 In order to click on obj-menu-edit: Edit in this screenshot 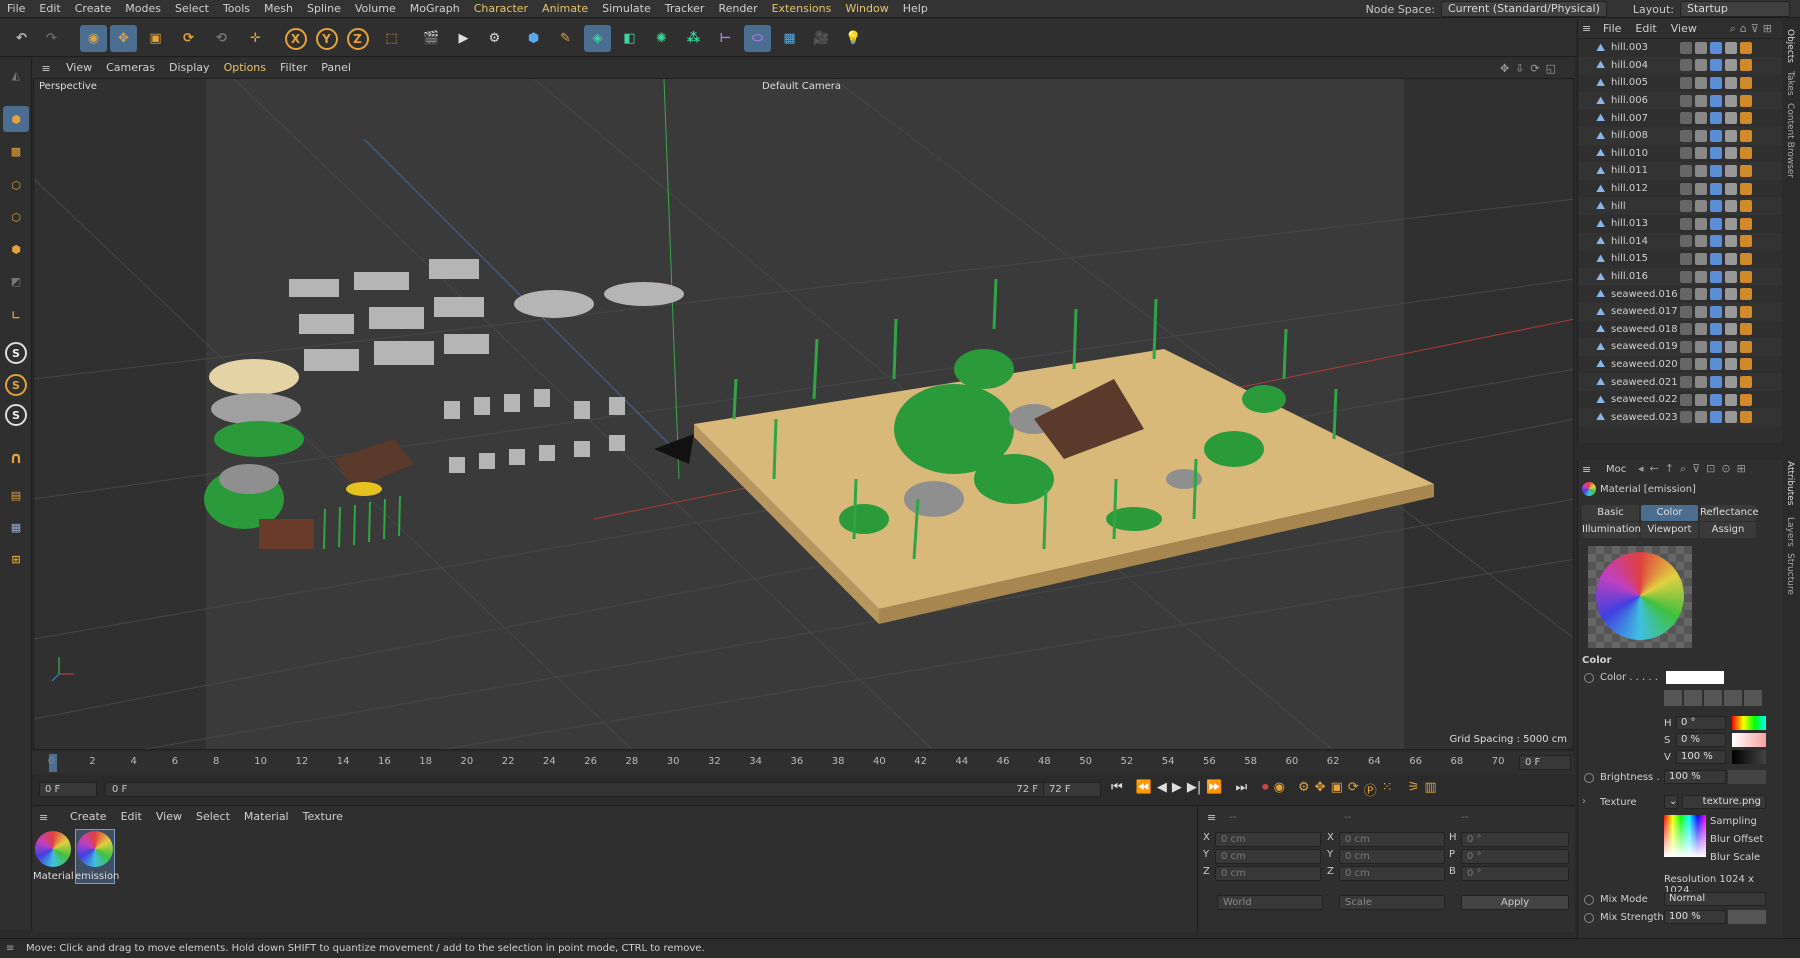, I will do `click(1645, 29)`.